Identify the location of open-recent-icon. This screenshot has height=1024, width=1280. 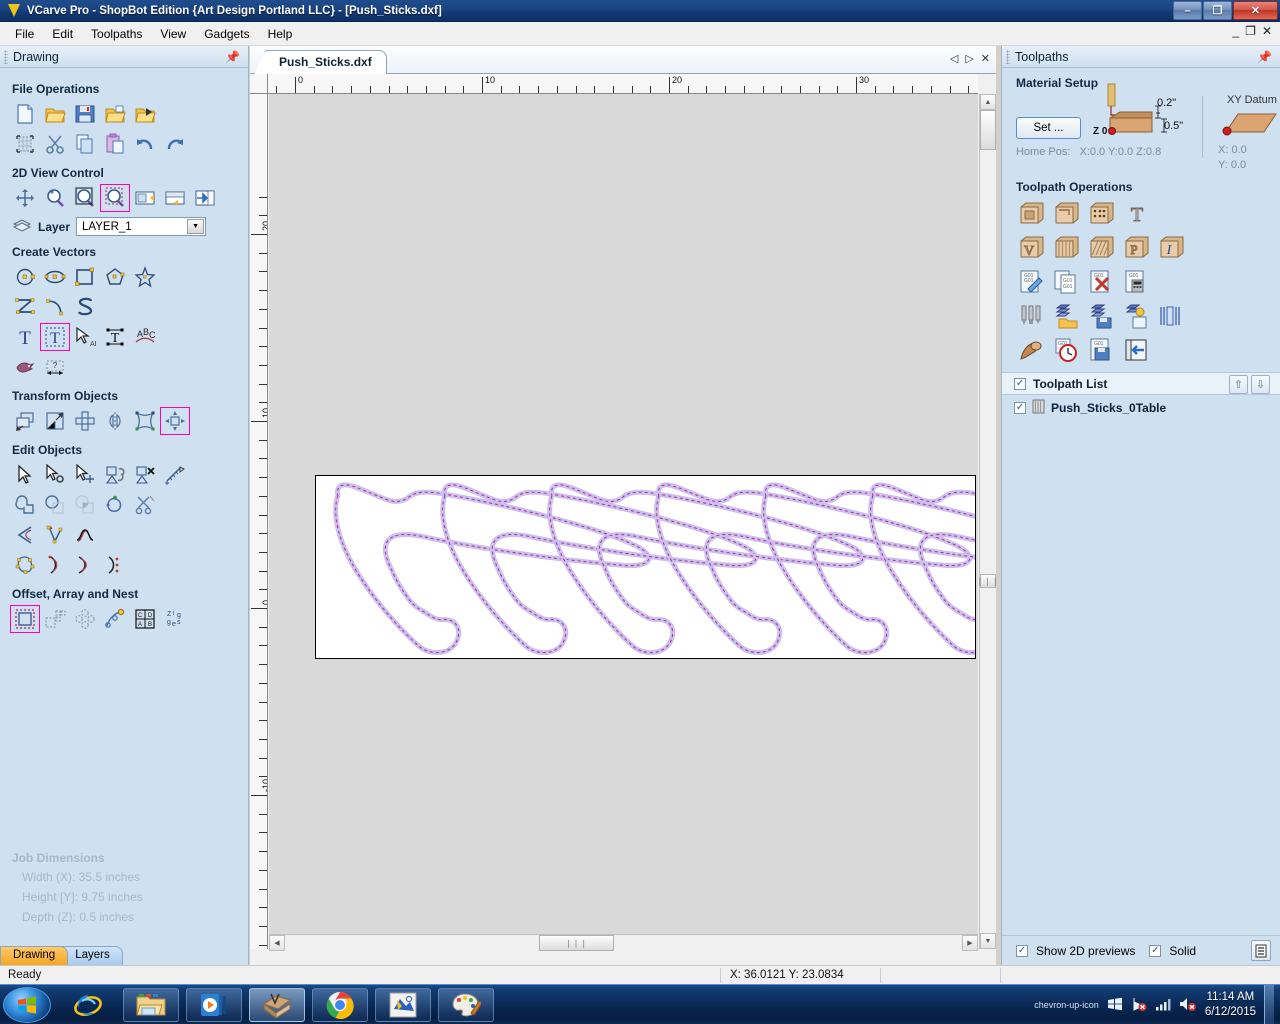
(115, 114).